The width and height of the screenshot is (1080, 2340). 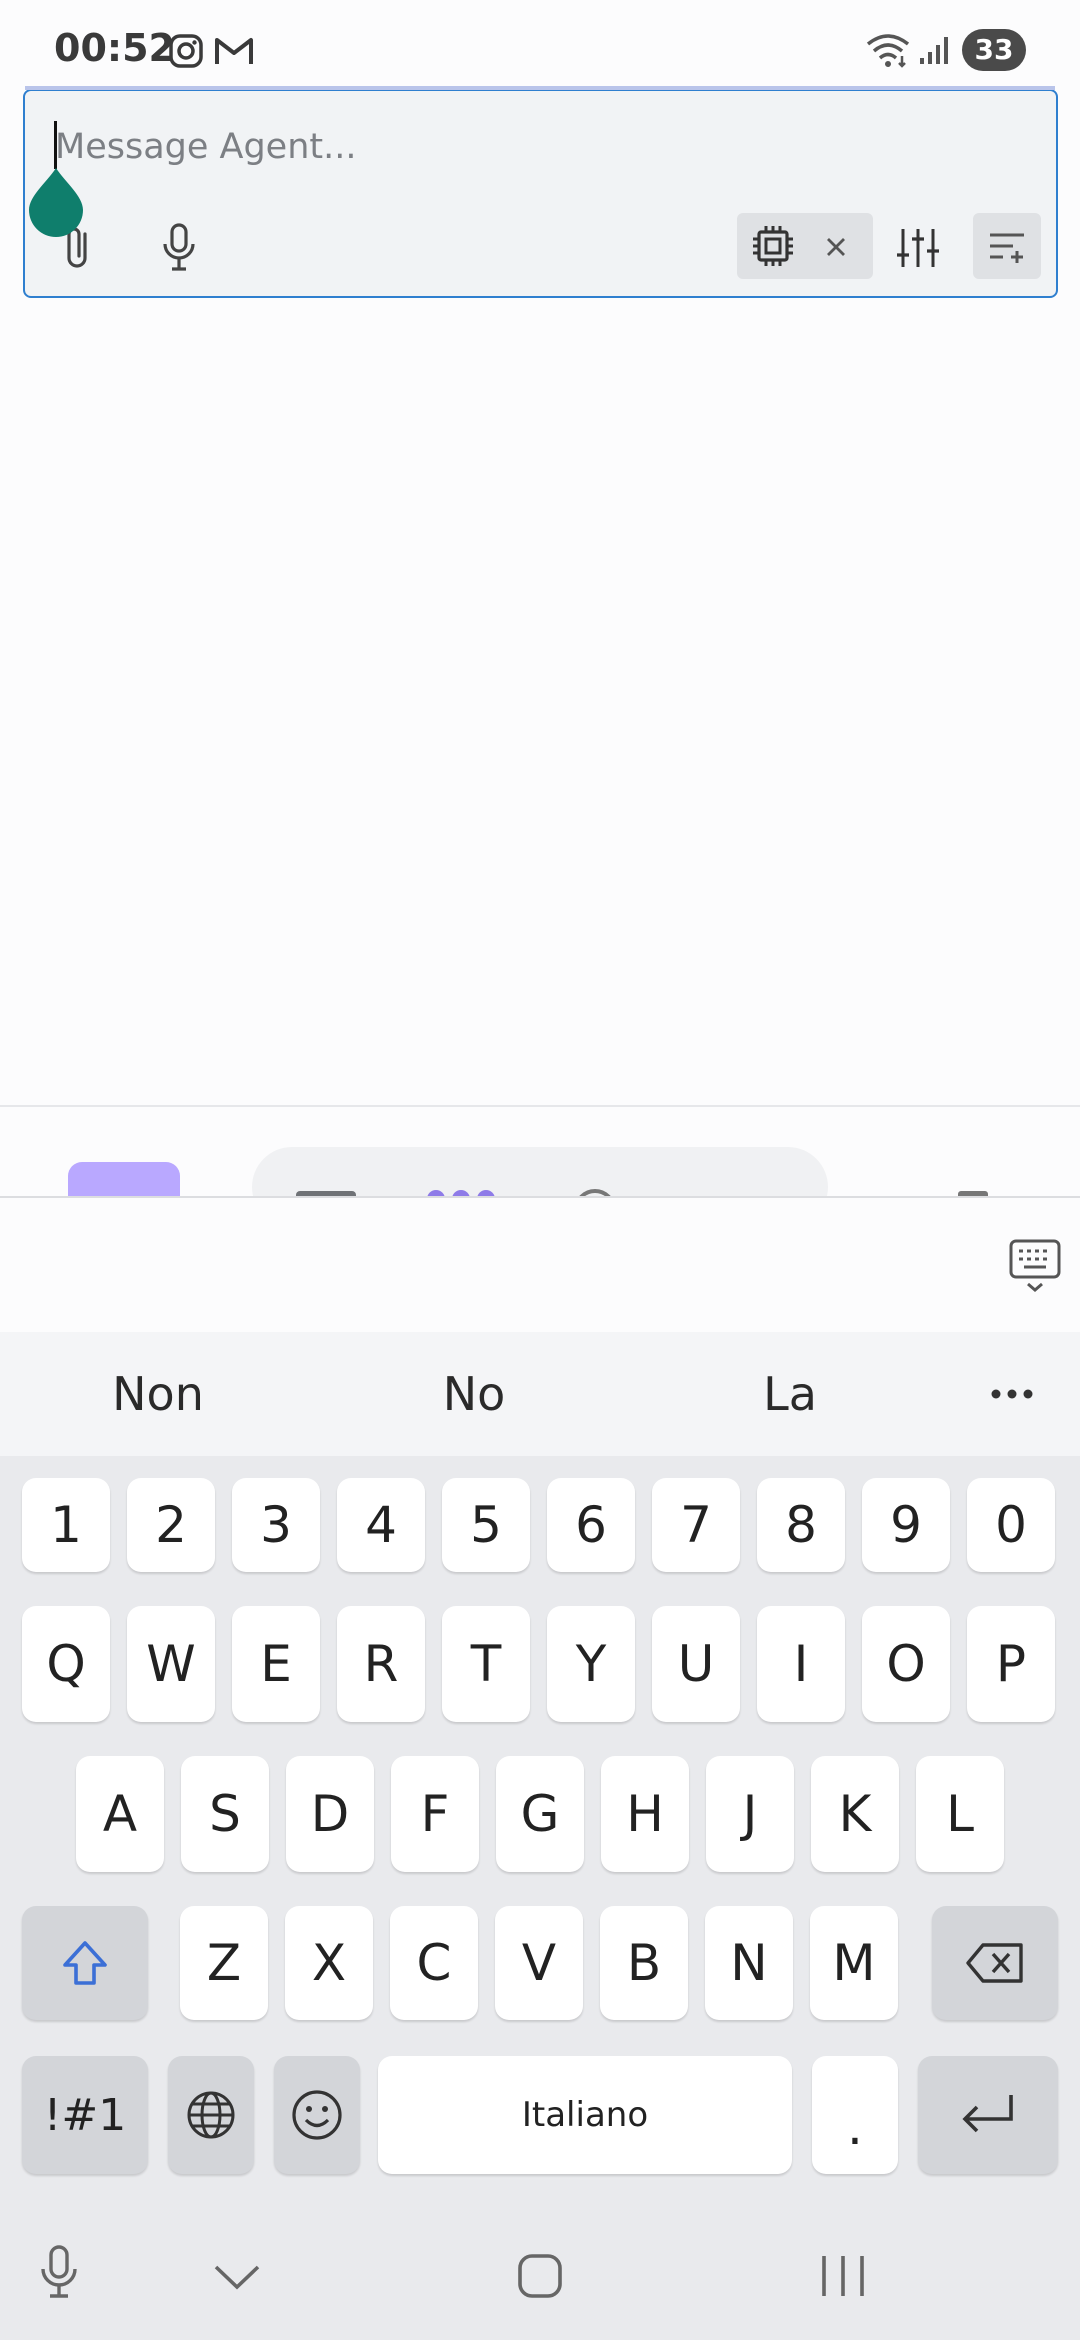 I want to click on key-r: R, so click(x=381, y=1664).